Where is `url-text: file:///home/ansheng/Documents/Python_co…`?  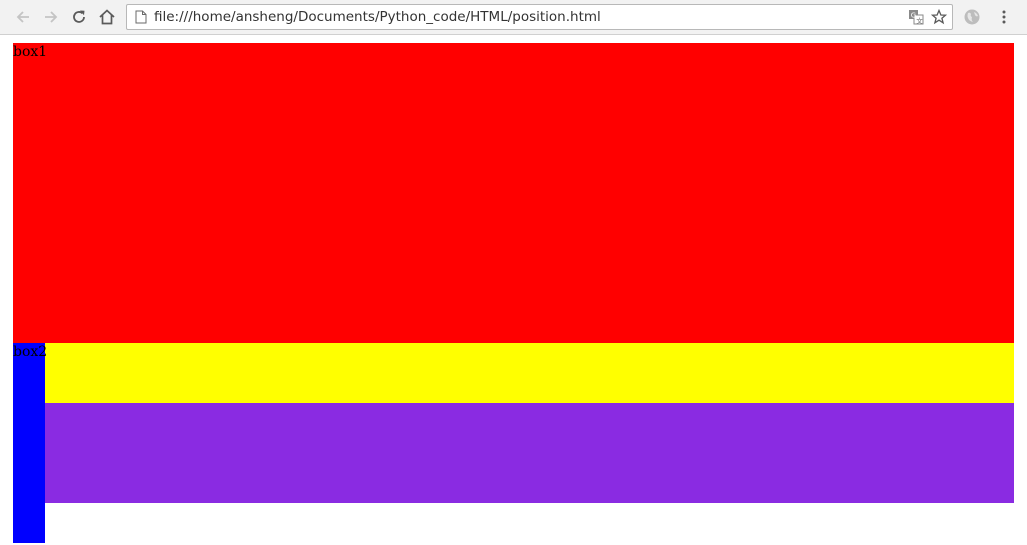
url-text: file:///home/ansheng/Documents/Python_co… is located at coordinates (377, 17).